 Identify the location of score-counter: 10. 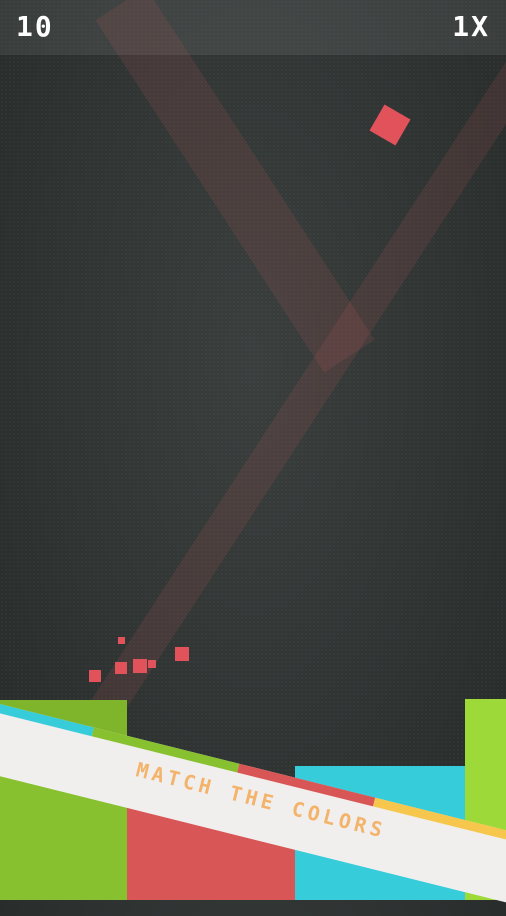
(35, 26).